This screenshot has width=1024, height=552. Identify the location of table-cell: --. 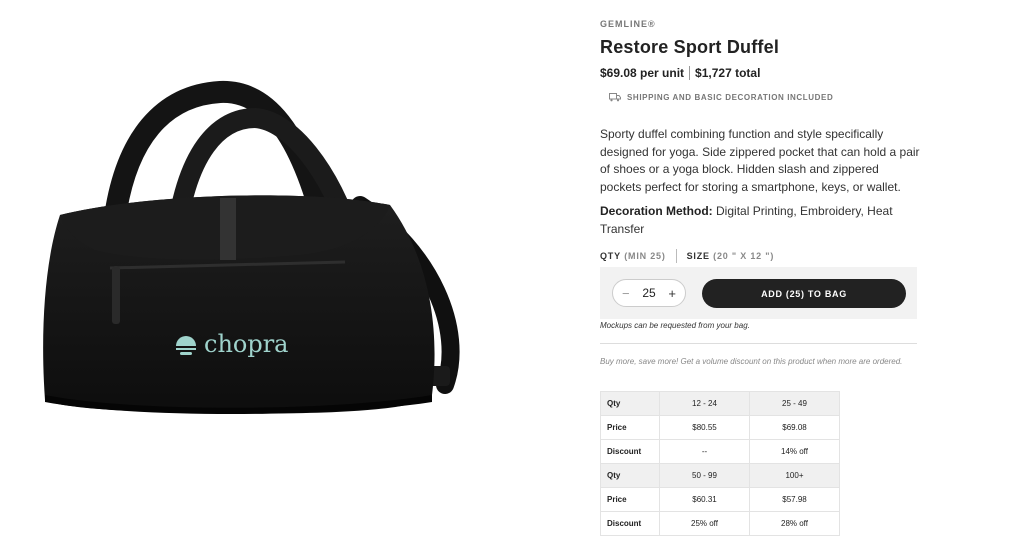
(704, 451).